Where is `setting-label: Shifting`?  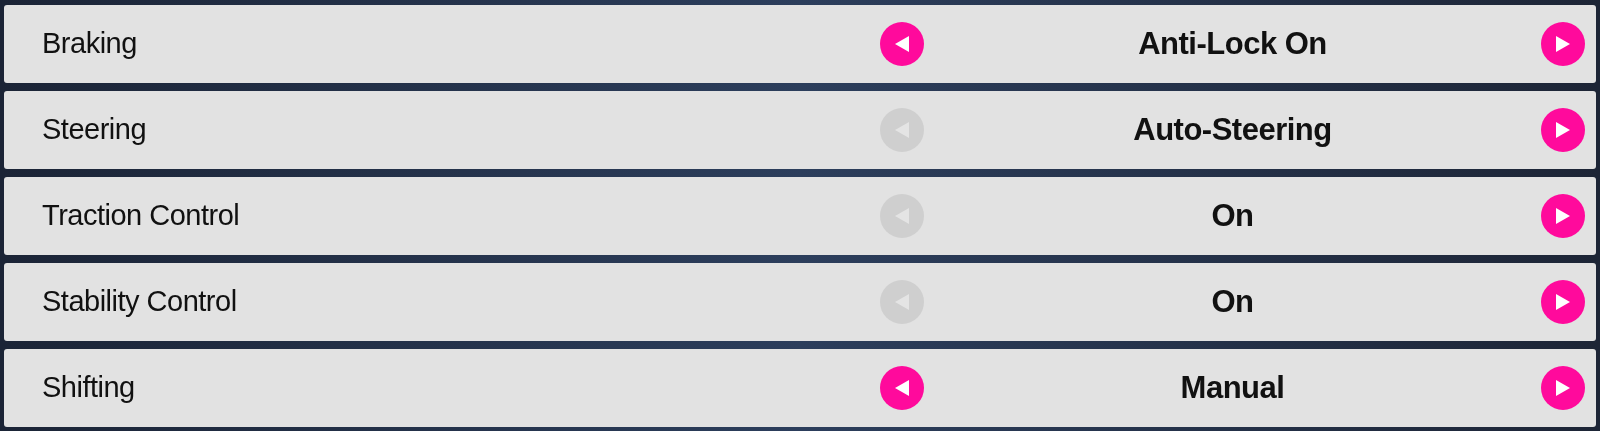
setting-label: Shifting is located at coordinates (89, 388).